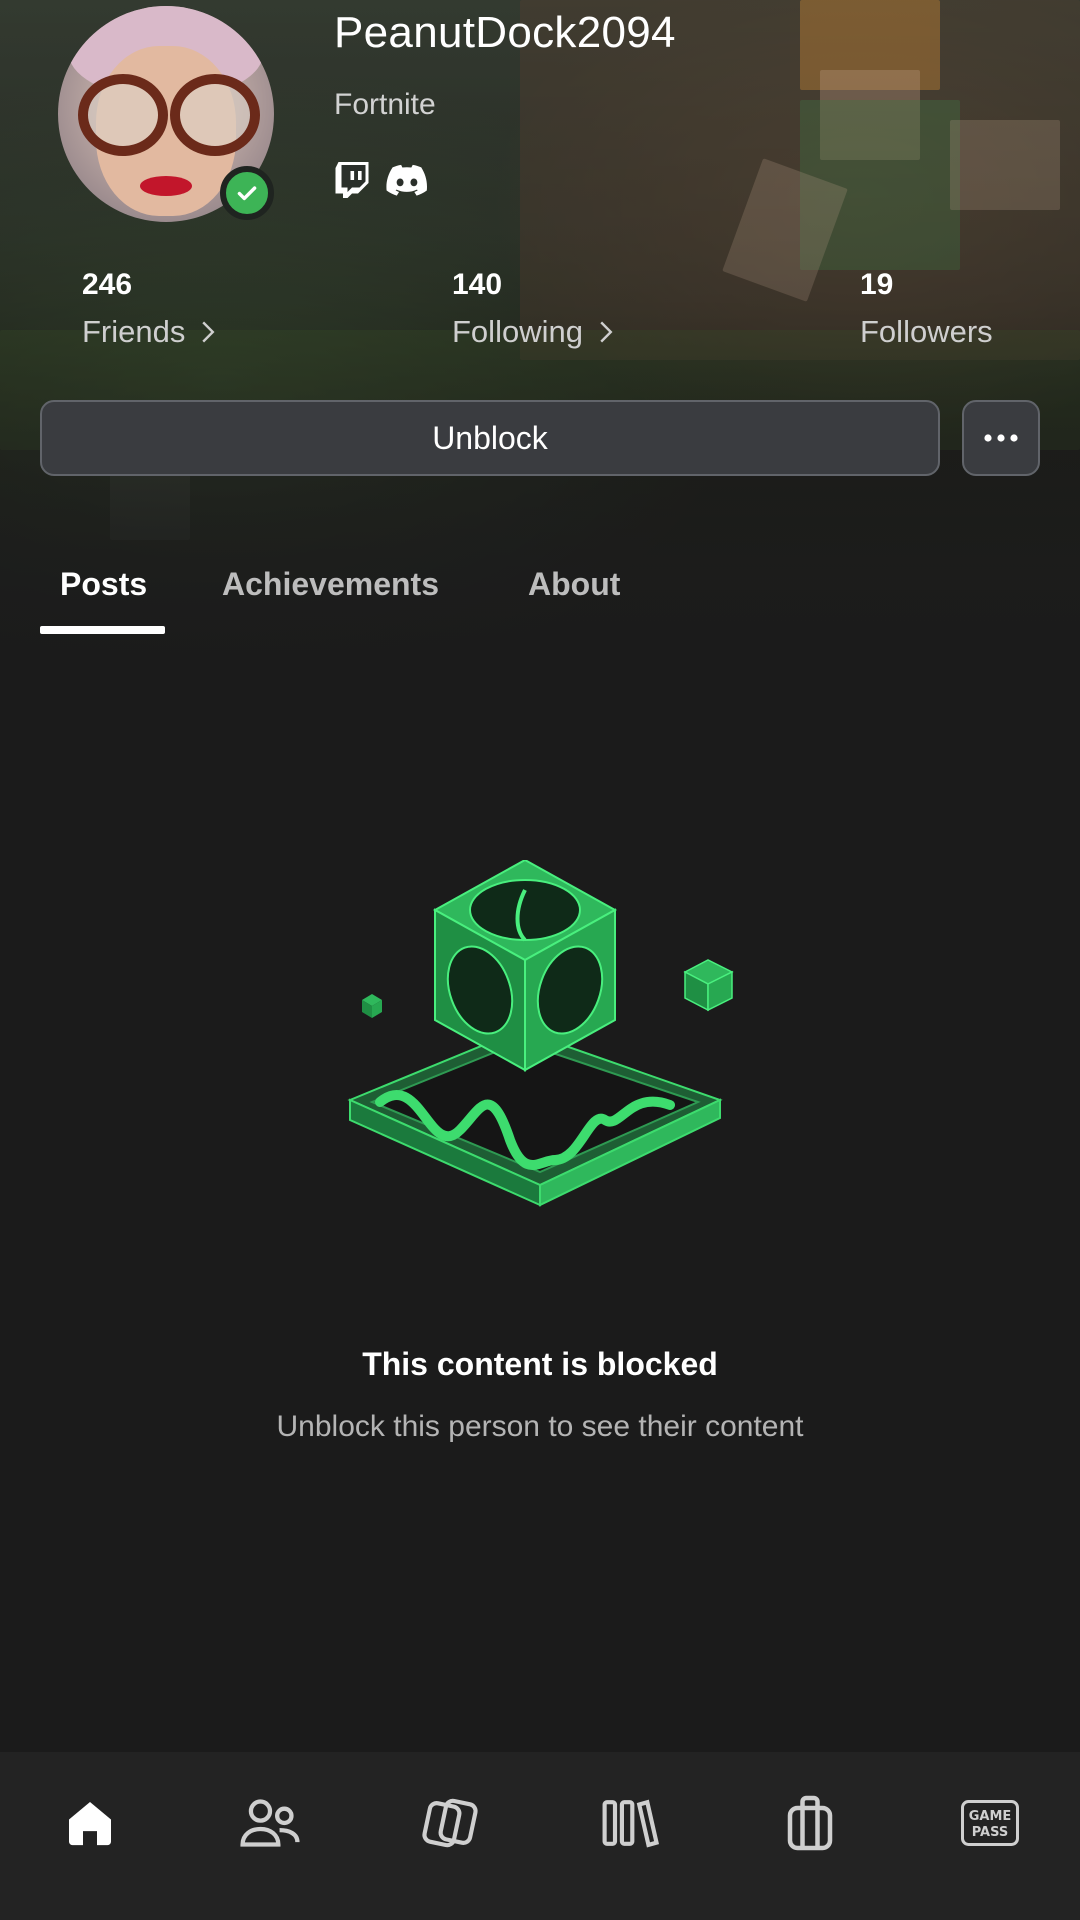 The image size is (1080, 1920). Describe the element at coordinates (926, 309) in the screenshot. I see `stat-followers: 19 Followers` at that location.